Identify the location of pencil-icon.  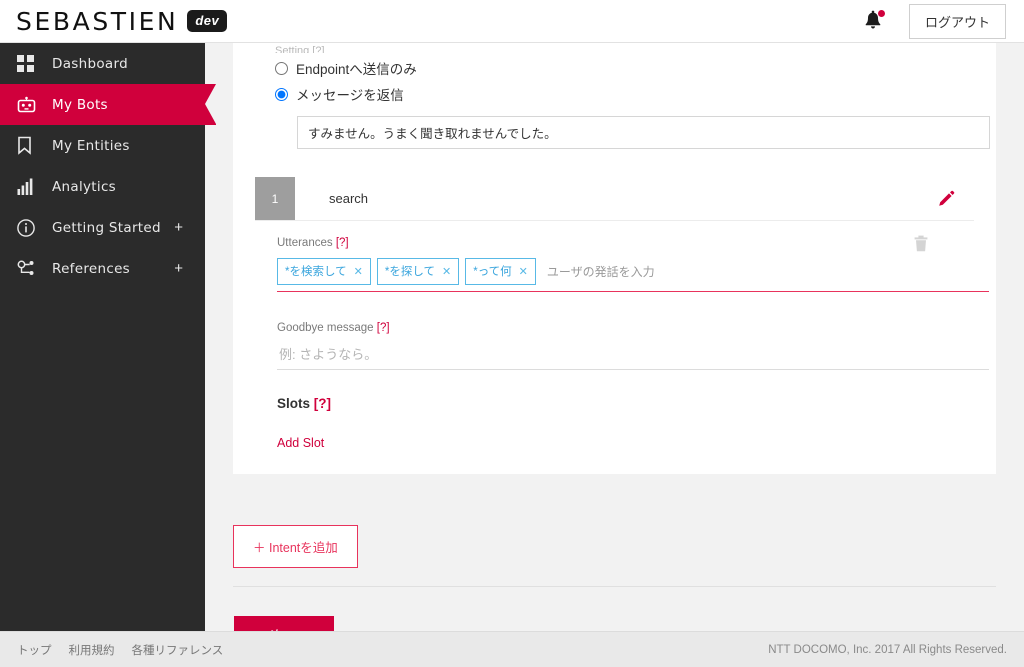
(955, 198).